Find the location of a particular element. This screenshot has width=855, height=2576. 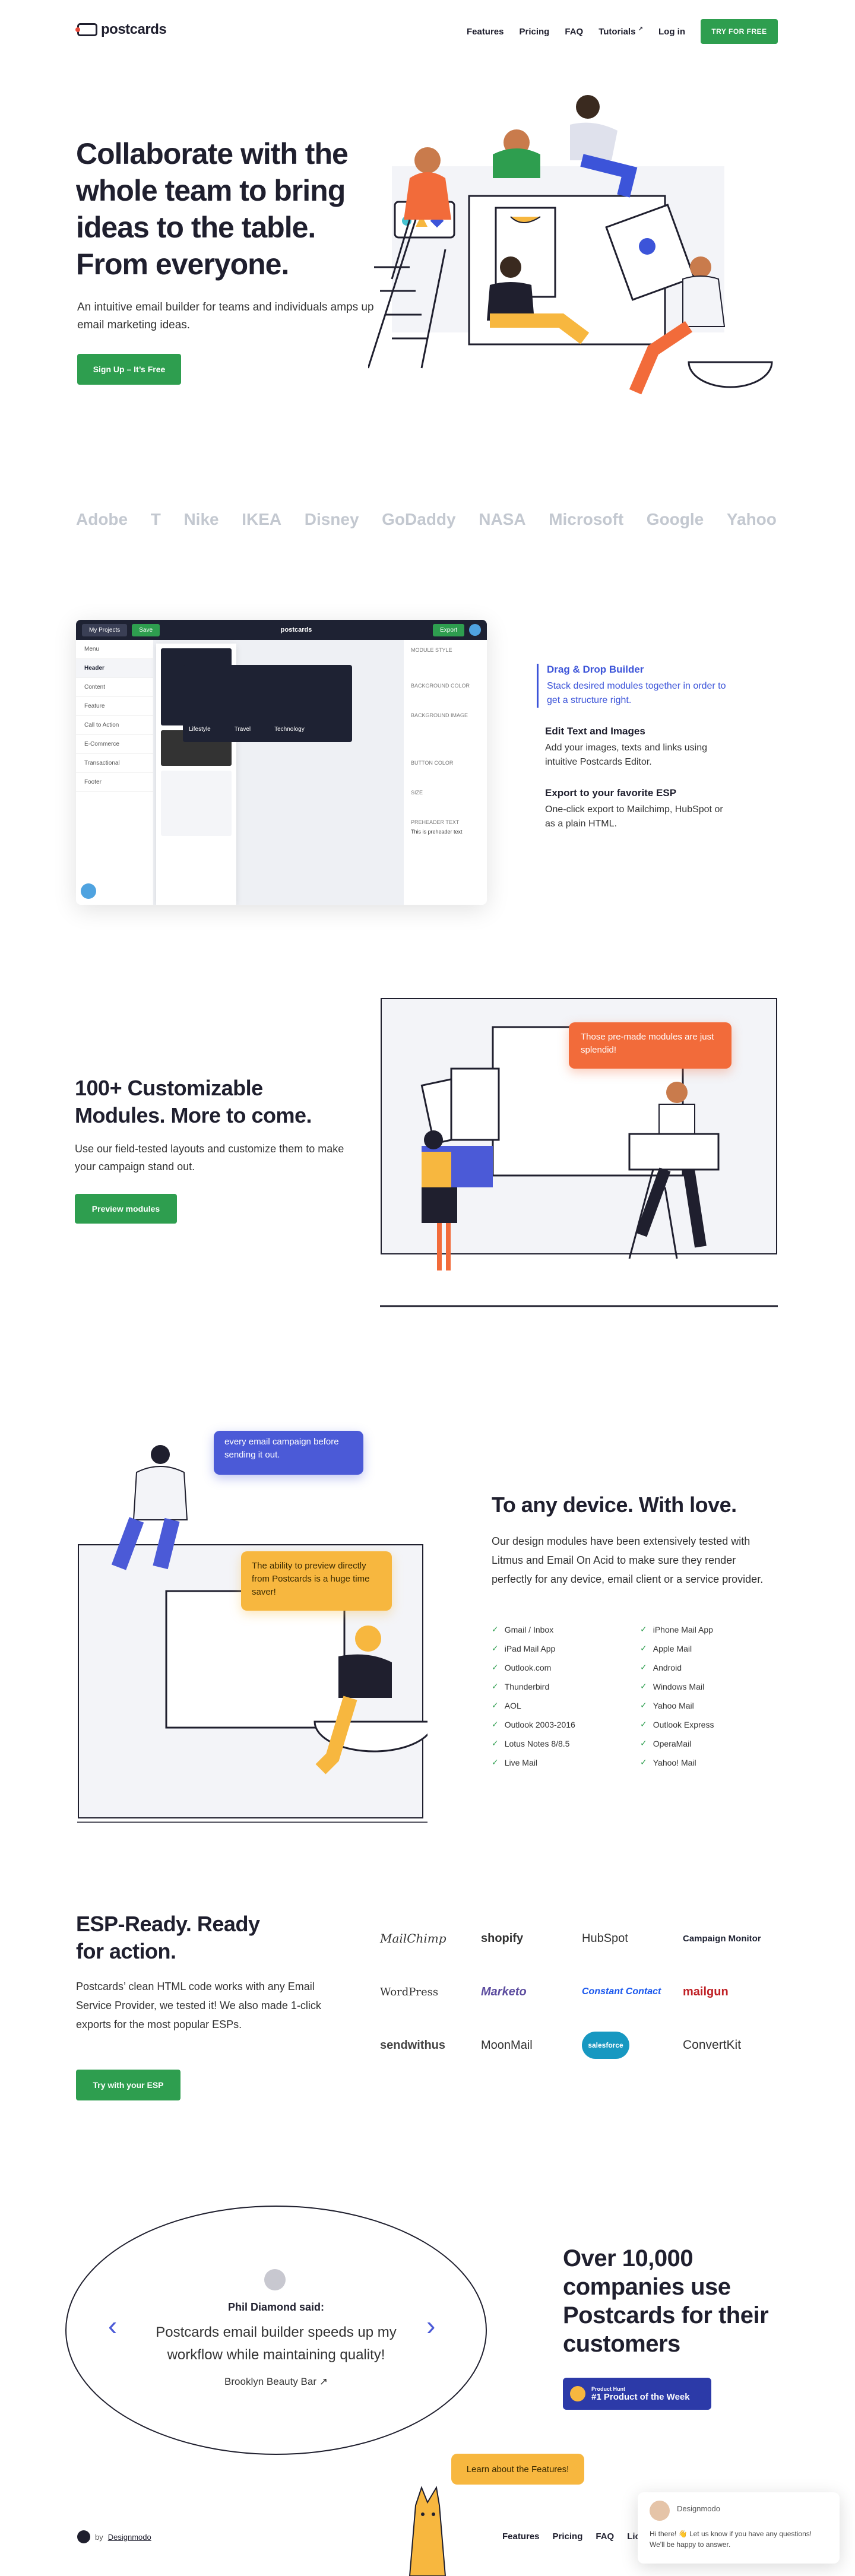

modules-title: 100+ Customizable Modules. More to come. is located at coordinates (193, 1102).